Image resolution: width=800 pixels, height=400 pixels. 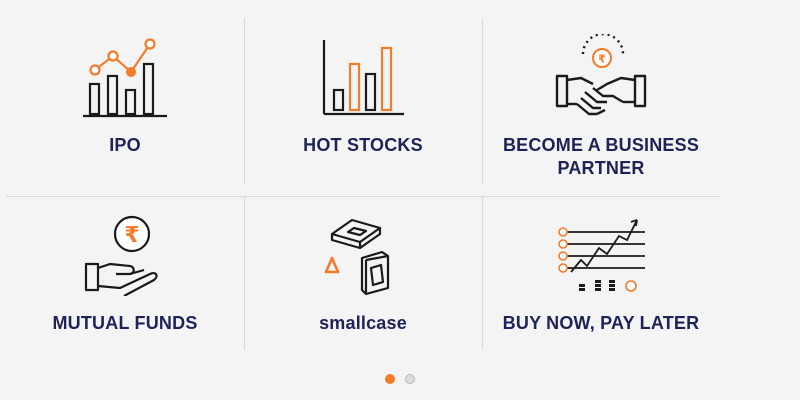 I want to click on tile-label-line: PARTNER, so click(x=601, y=168).